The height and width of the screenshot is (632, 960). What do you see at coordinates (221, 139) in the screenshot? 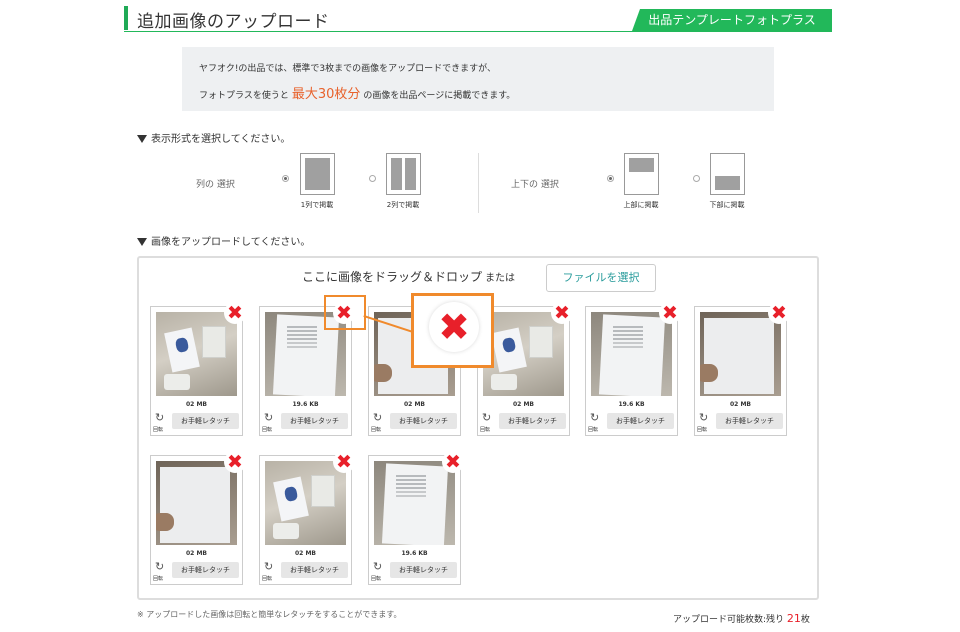
I see `display-heading-text: 表示形式を選択してください。` at bounding box center [221, 139].